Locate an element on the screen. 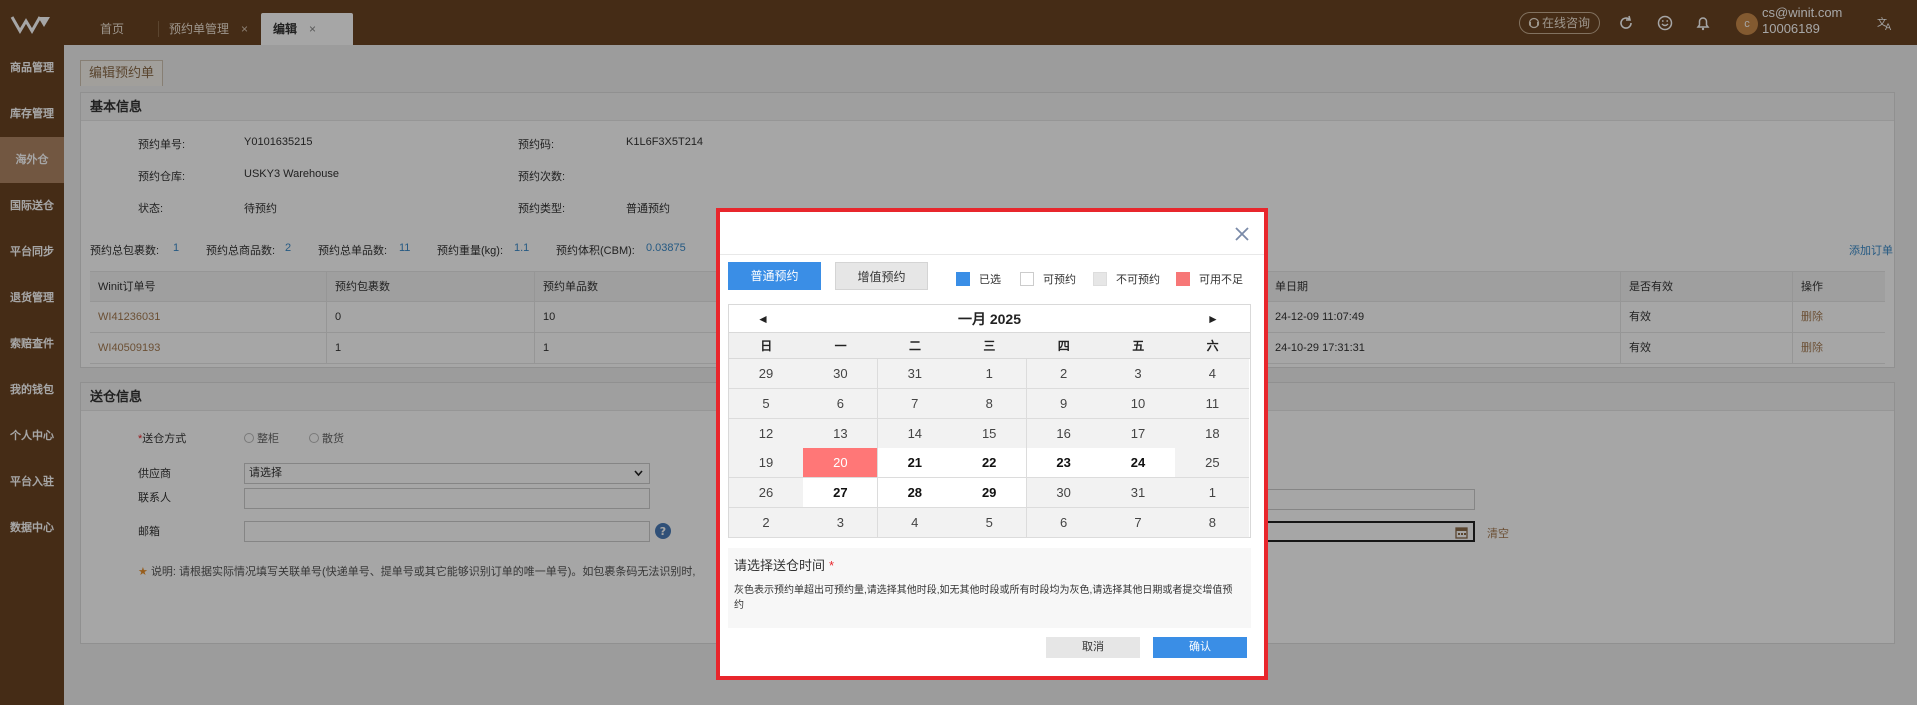 The image size is (1917, 705). calendar-day: 16 is located at coordinates (1064, 433).